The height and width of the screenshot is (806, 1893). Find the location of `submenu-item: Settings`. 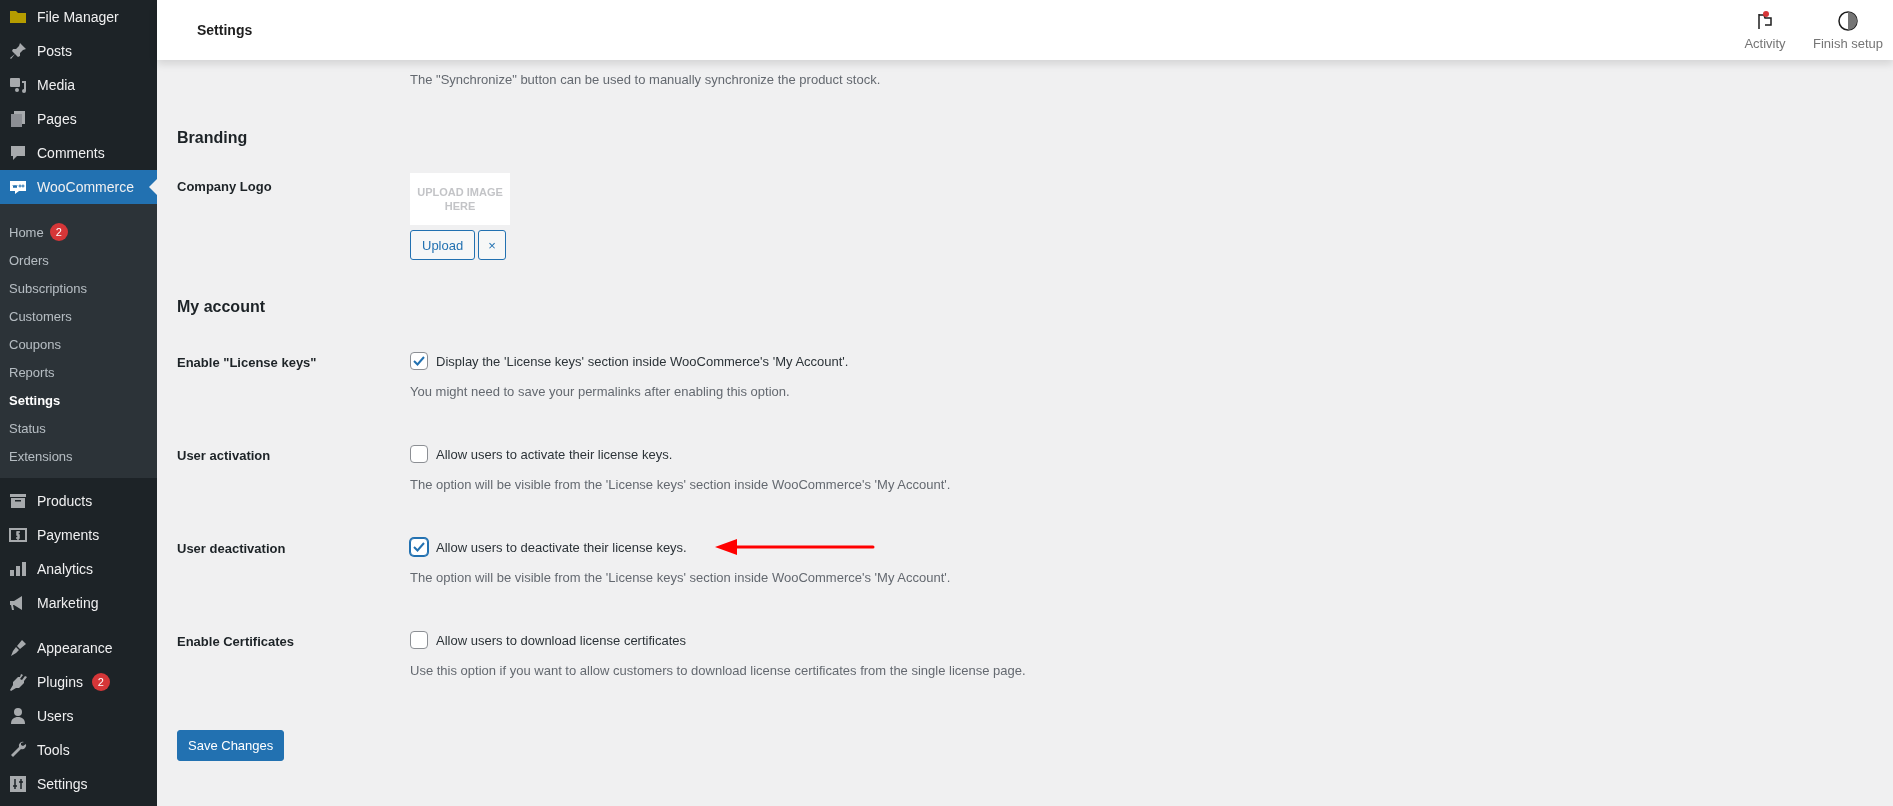

submenu-item: Settings is located at coordinates (35, 400).